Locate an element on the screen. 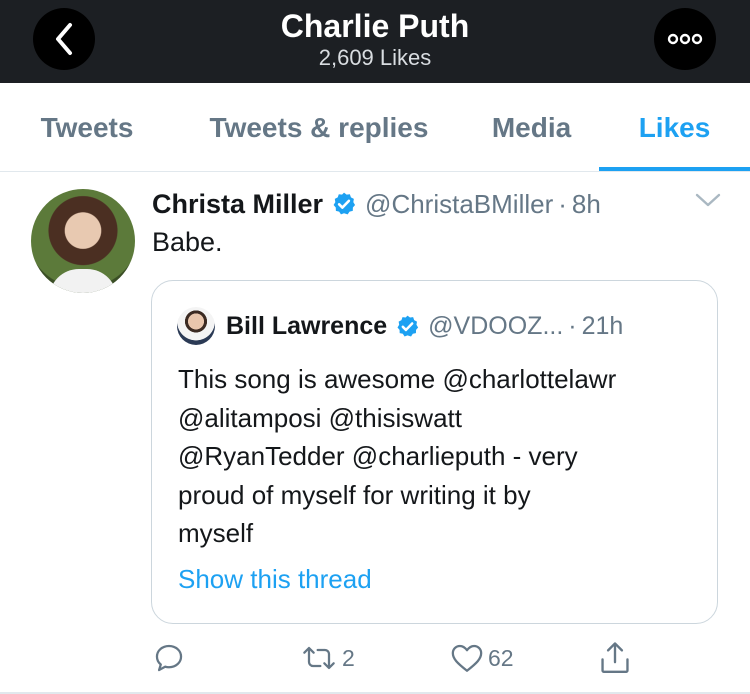  quoted-avatar is located at coordinates (196, 326).